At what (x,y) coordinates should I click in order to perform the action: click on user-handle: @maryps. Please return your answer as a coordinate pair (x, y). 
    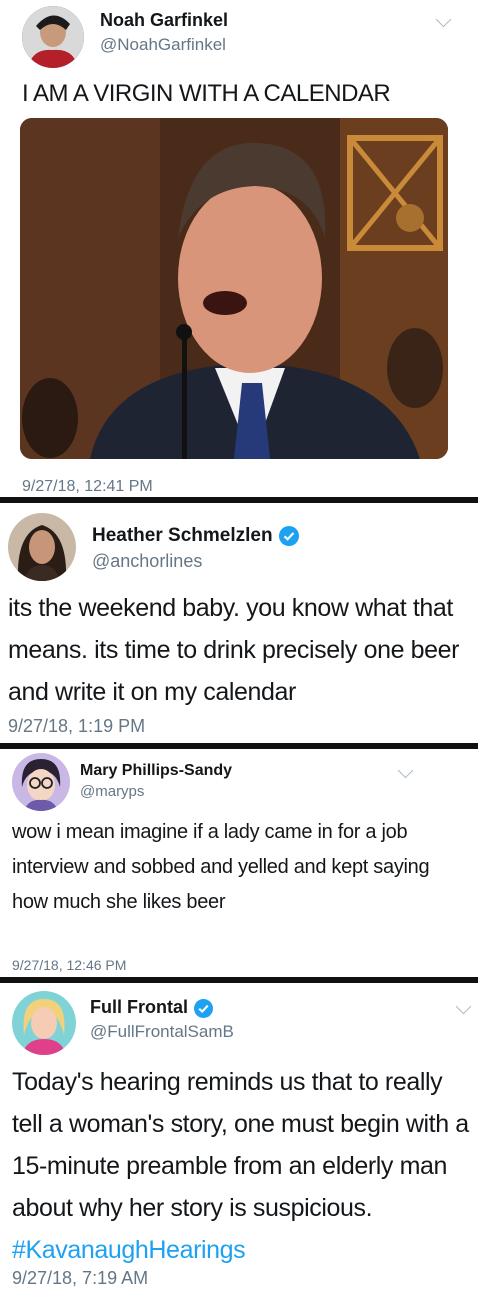
    Looking at the image, I should click on (112, 791).